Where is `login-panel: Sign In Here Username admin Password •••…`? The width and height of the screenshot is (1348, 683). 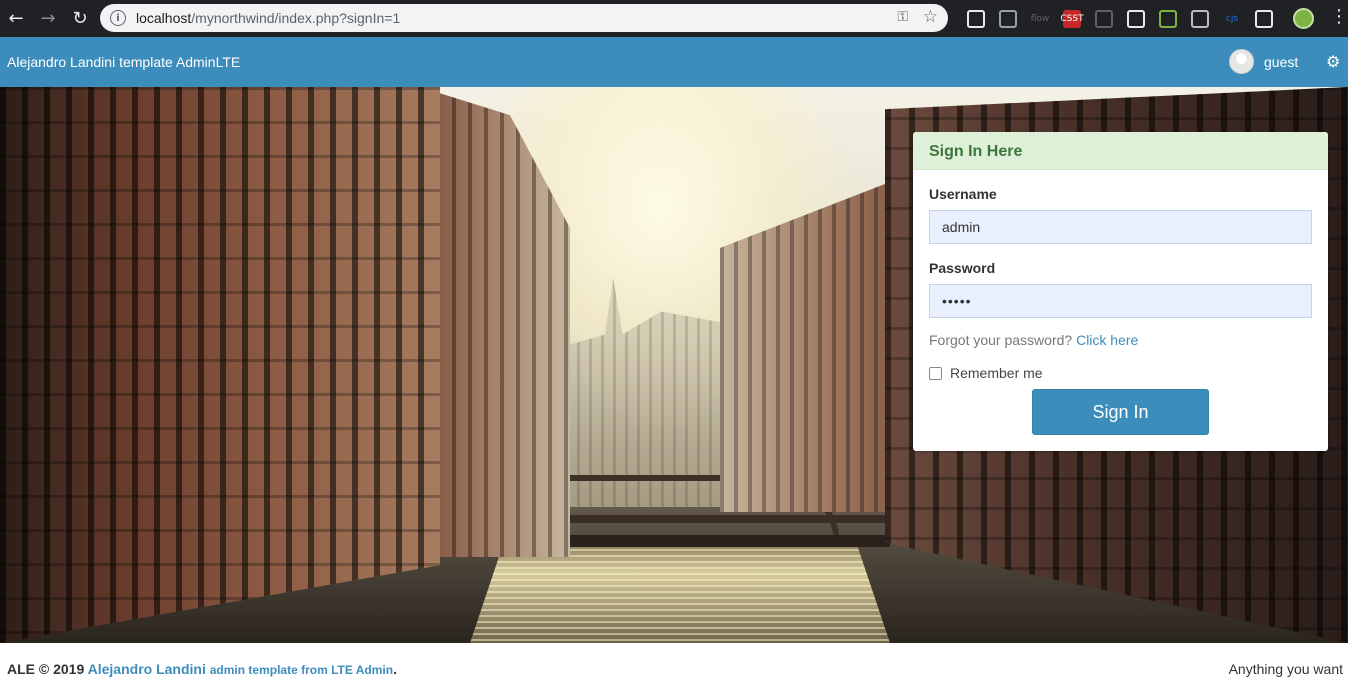 login-panel: Sign In Here Username admin Password •••… is located at coordinates (1120, 291).